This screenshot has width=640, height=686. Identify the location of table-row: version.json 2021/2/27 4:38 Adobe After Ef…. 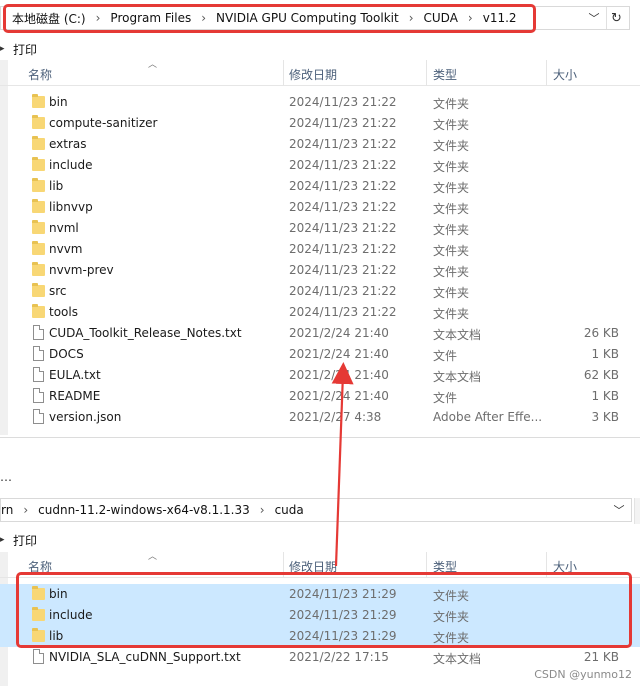
(320, 417).